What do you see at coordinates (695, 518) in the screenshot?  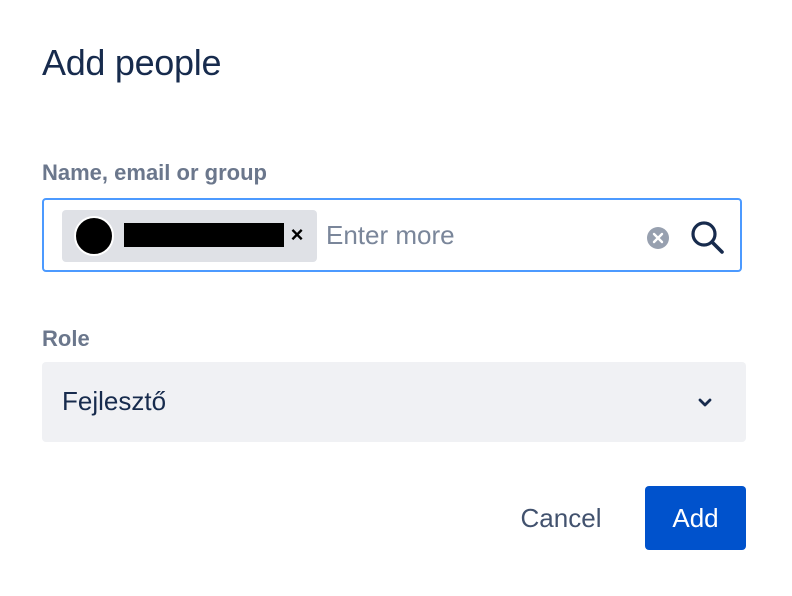 I see `add-button: Add` at bounding box center [695, 518].